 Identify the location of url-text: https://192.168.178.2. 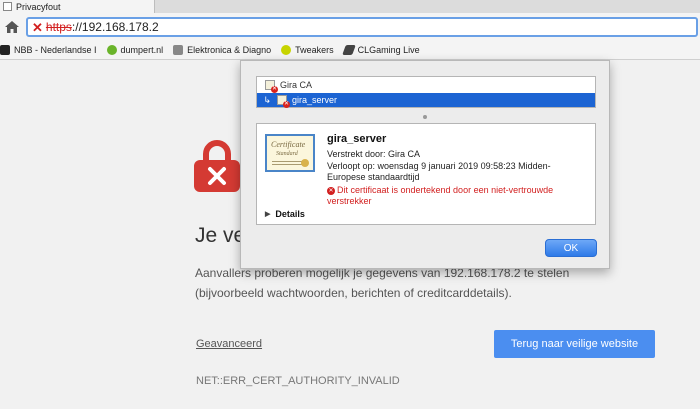
(102, 27).